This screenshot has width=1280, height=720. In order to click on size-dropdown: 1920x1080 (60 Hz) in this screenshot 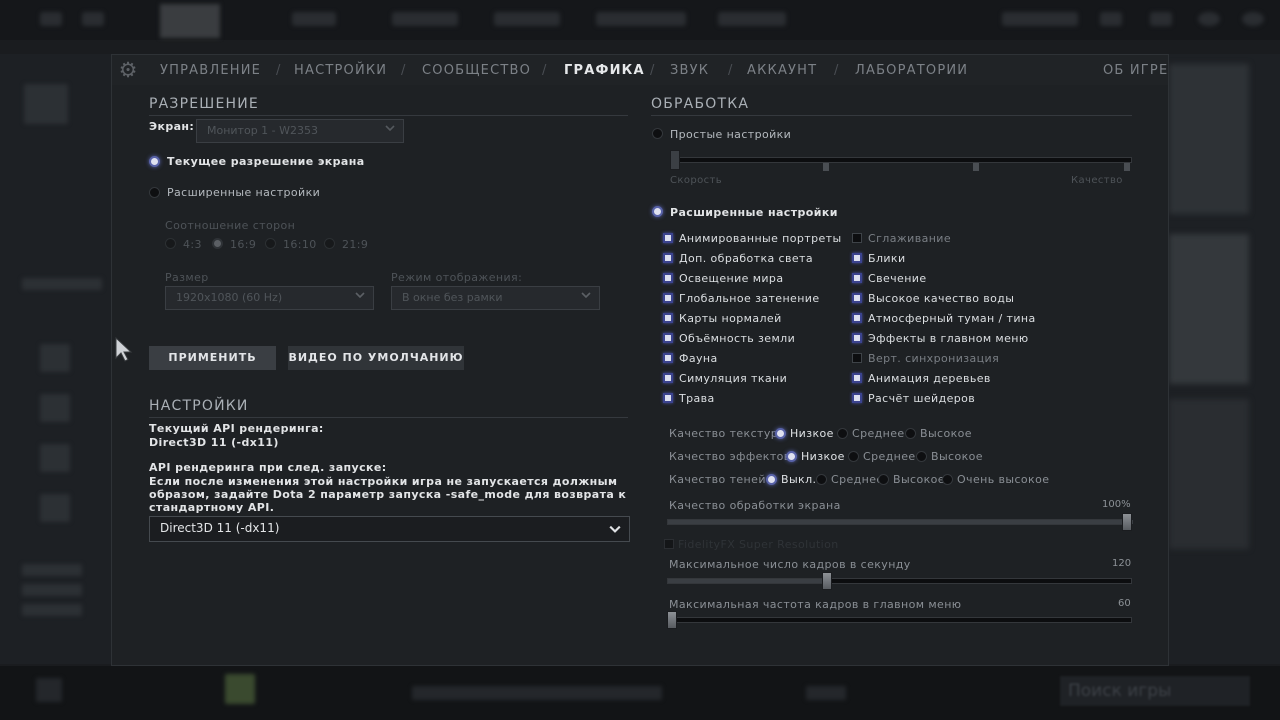, I will do `click(269, 298)`.